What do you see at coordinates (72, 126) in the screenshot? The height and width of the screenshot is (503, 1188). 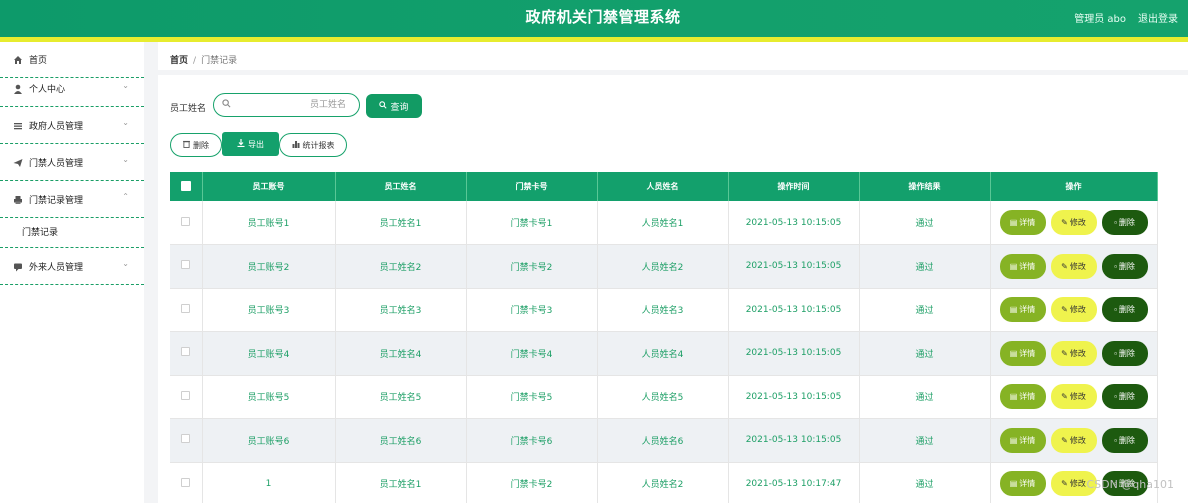 I see `sidebar-item-gov-staff: 政府人员管理 ⌄` at bounding box center [72, 126].